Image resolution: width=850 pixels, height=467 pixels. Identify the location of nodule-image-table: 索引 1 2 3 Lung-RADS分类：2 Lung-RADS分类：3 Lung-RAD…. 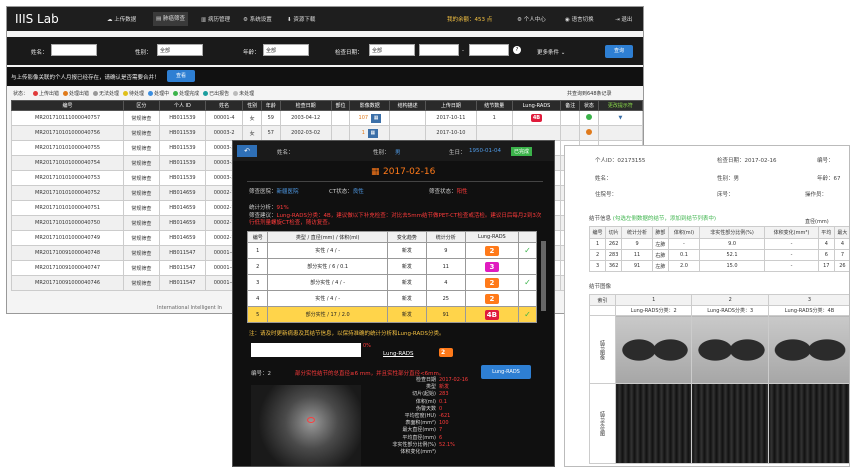
(719, 379).